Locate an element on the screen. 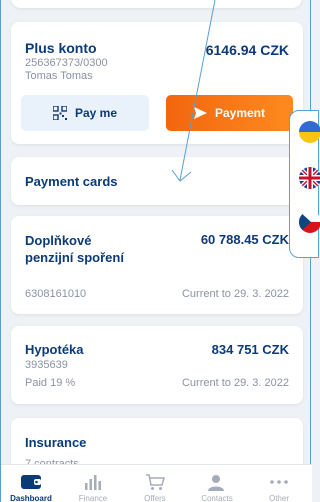  pension-title: Doplňkové penzijní spoření is located at coordinates (74, 249).